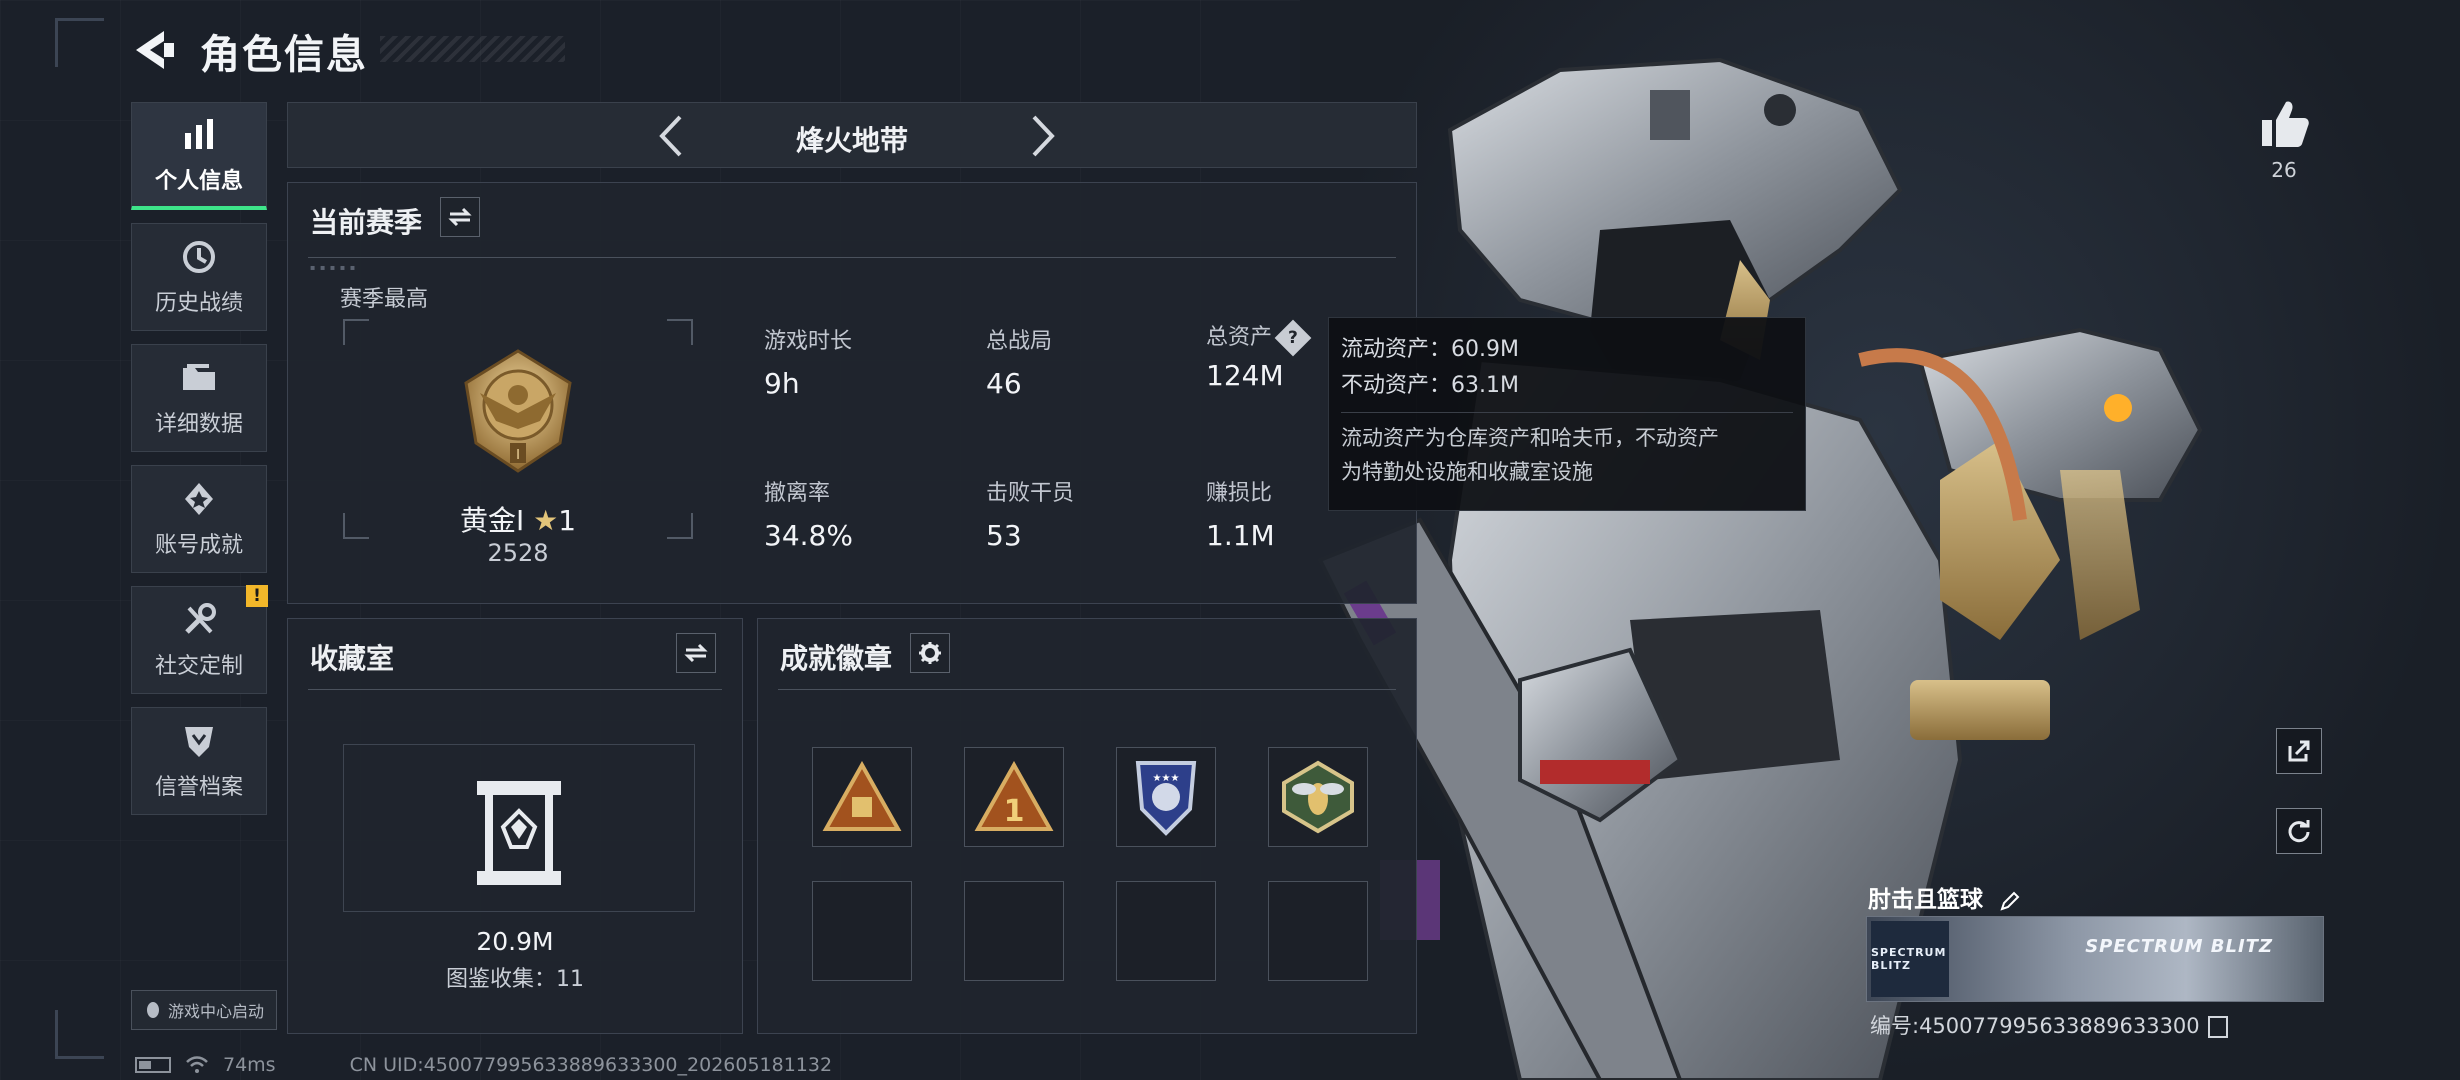 This screenshot has width=2460, height=1080. I want to click on tooltip-liquid-assets: 流动资产：60.9M, so click(1430, 349).